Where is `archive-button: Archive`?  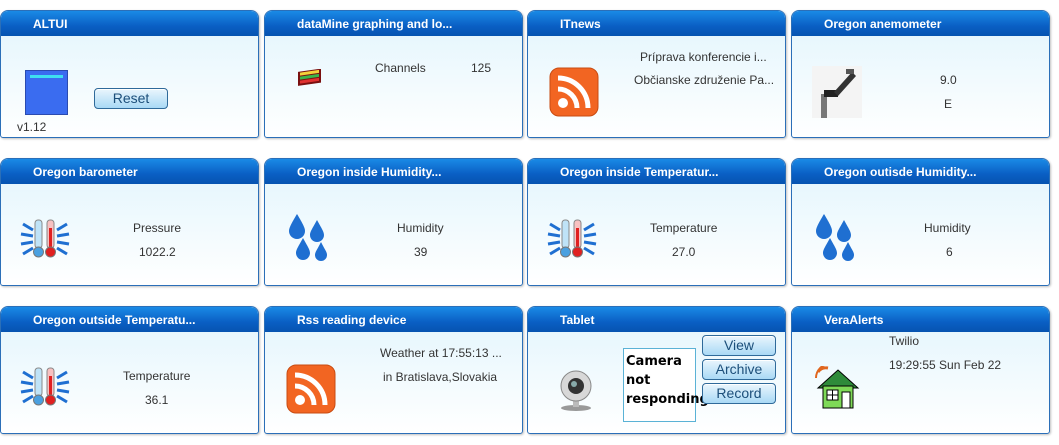 archive-button: Archive is located at coordinates (739, 369).